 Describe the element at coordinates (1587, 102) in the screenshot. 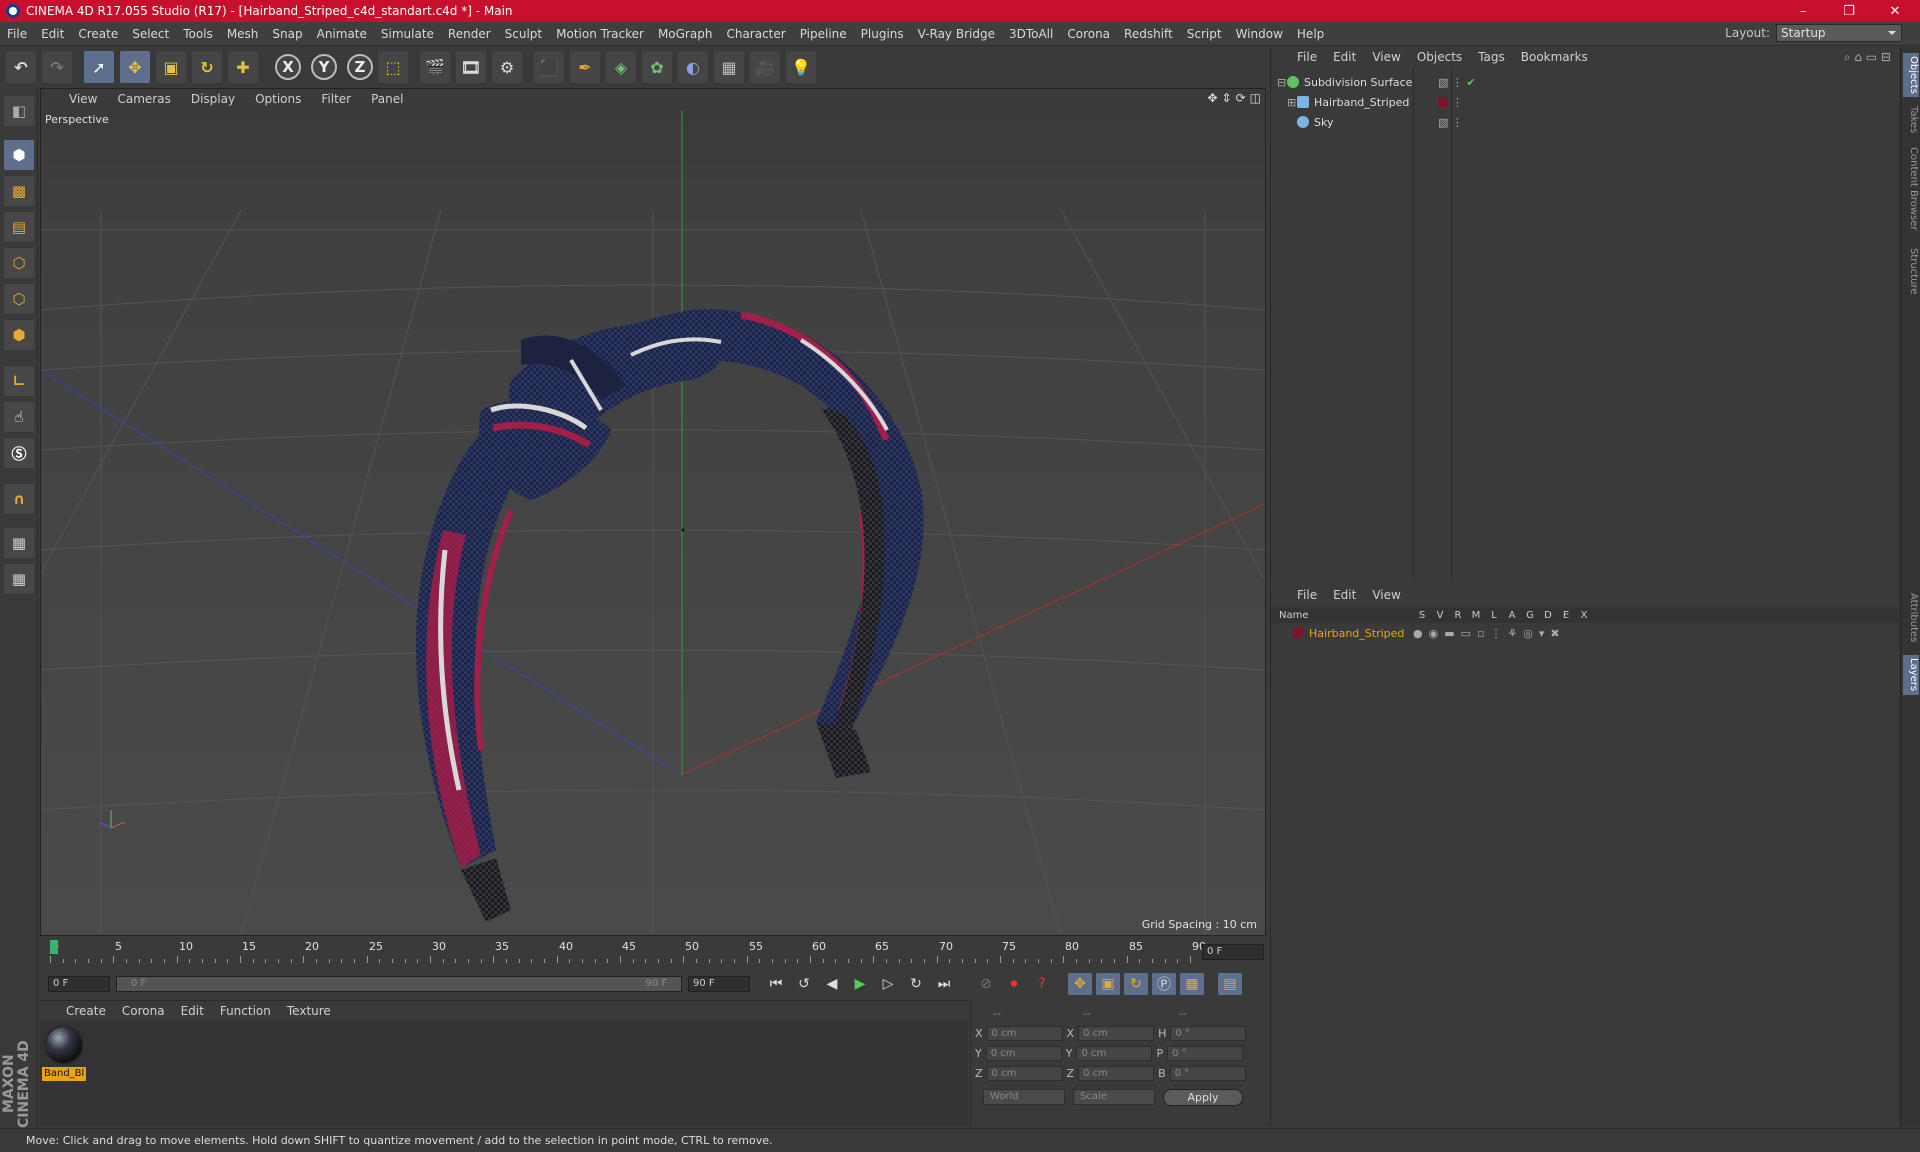

I see `object-row-hairband: ⊞ Hairband_Striped ⋮` at that location.